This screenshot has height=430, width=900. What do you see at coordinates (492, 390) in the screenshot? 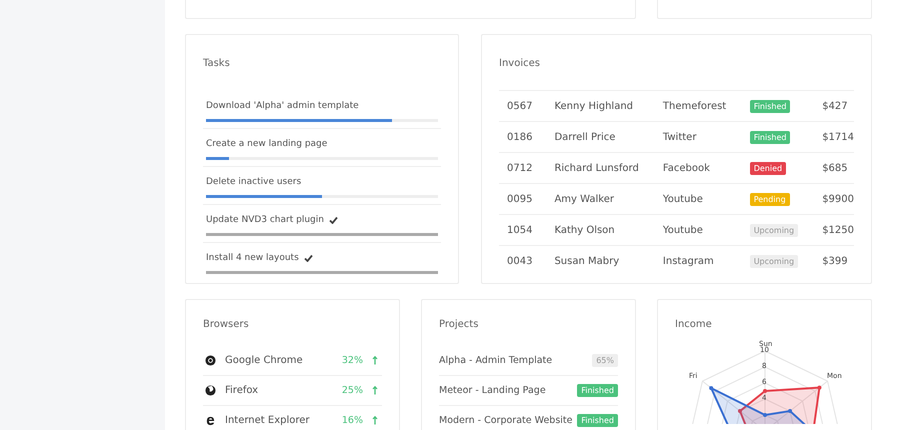
I see `project-name: Meteor - Landing Page` at bounding box center [492, 390].